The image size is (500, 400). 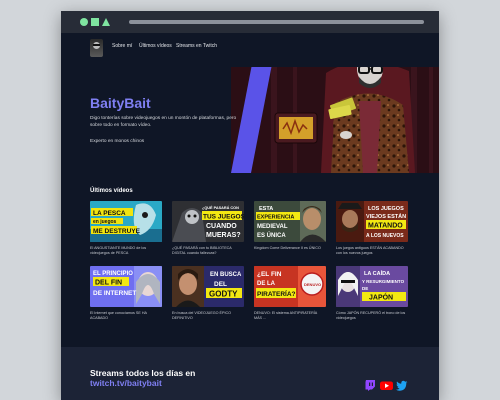 What do you see at coordinates (386, 209) in the screenshot?
I see `svg-text: LOS JUEGOS` at bounding box center [386, 209].